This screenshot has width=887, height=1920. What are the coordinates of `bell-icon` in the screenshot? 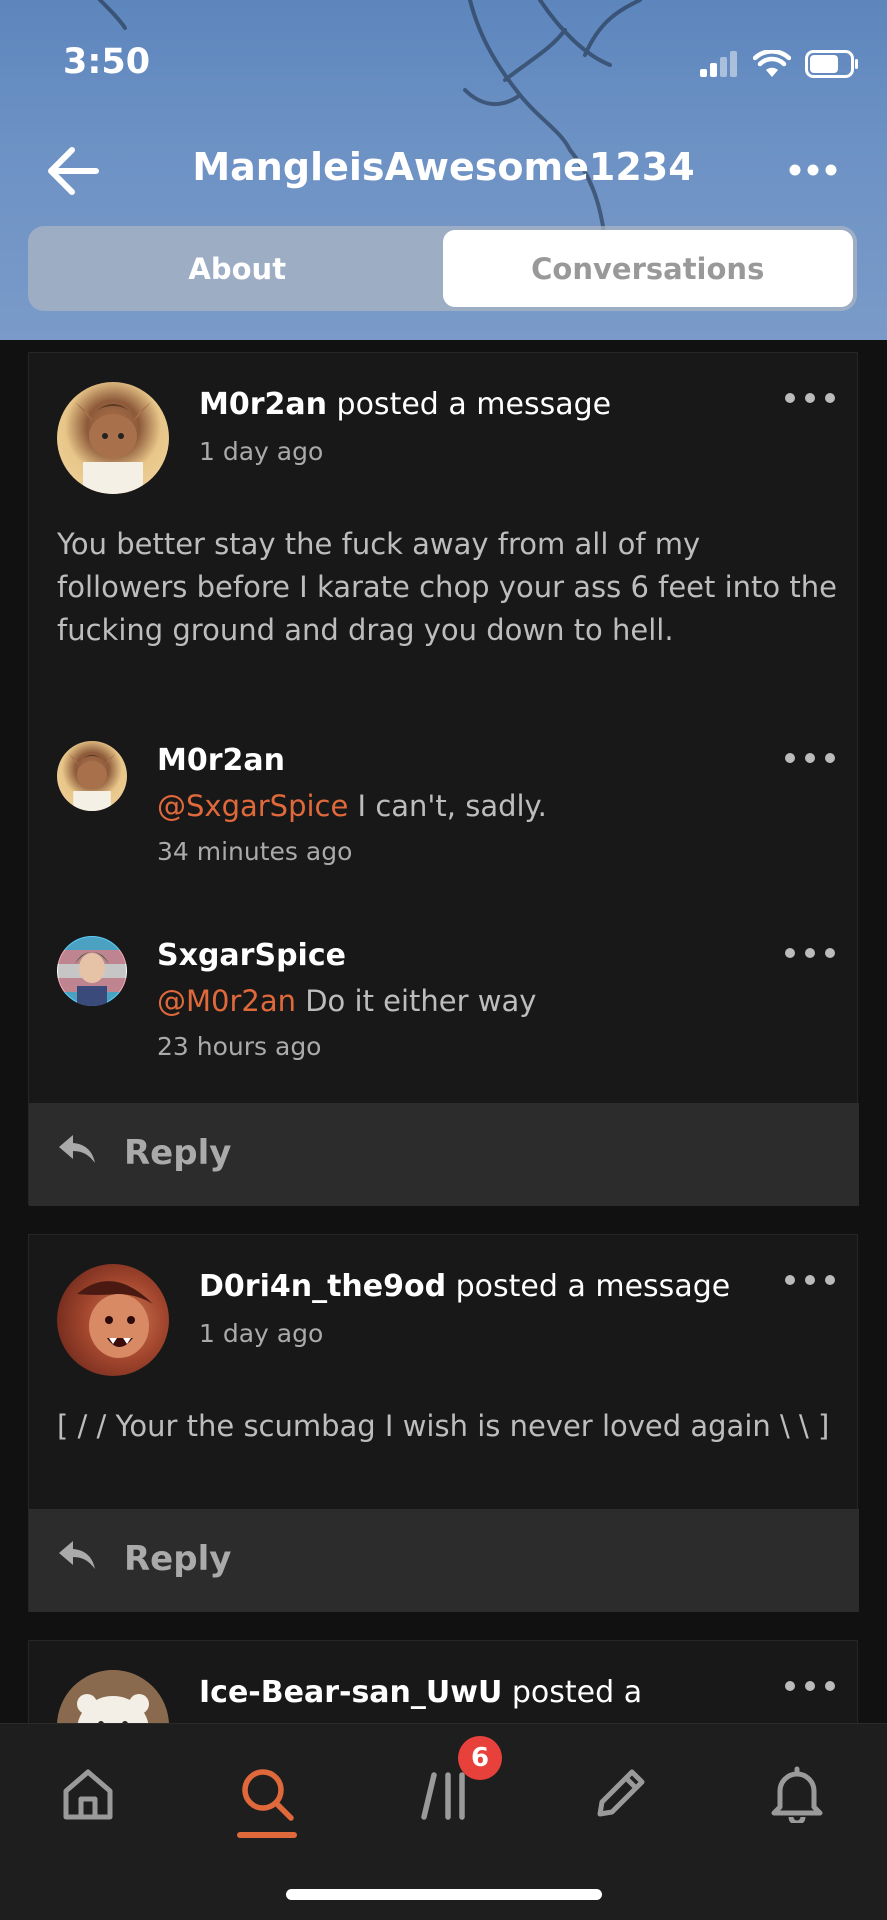 It's located at (797, 1794).